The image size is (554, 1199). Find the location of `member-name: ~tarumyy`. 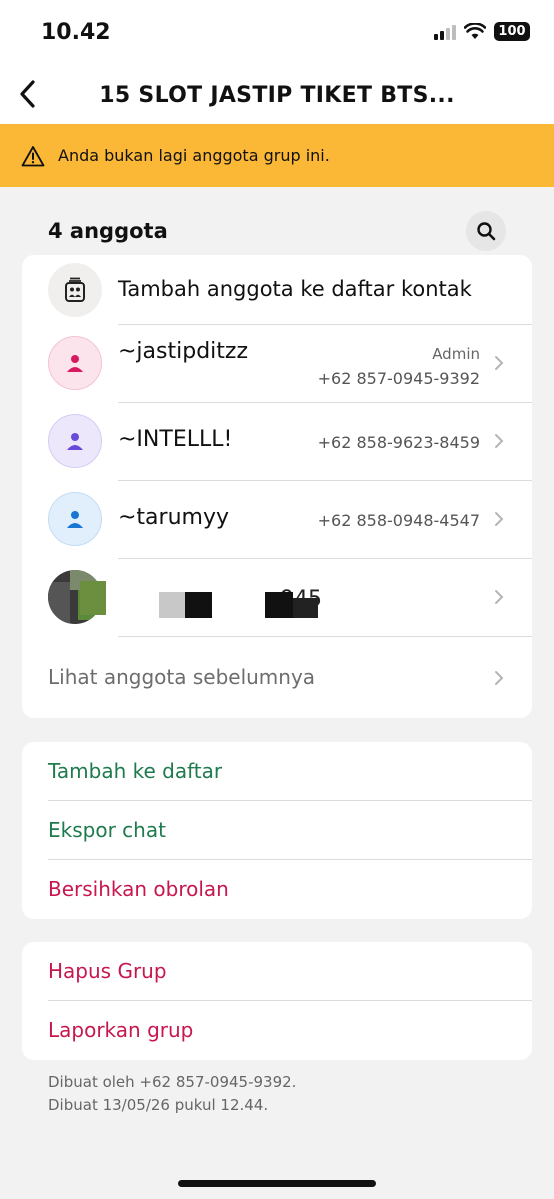

member-name: ~tarumyy is located at coordinates (173, 517).